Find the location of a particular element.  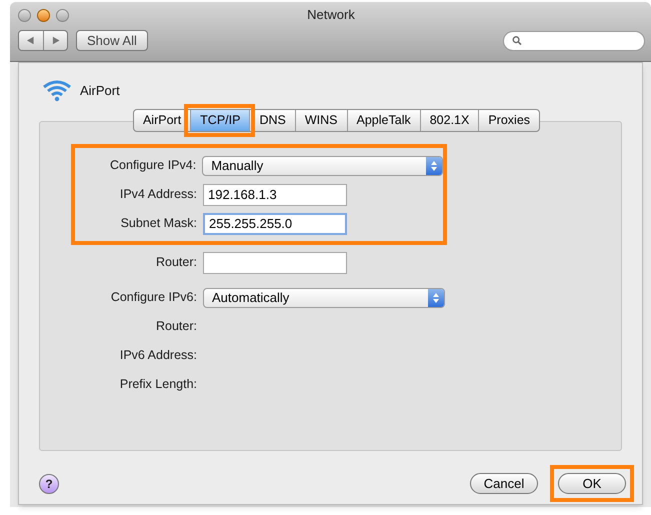

field-label: IPv4 Address: is located at coordinates (158, 195).